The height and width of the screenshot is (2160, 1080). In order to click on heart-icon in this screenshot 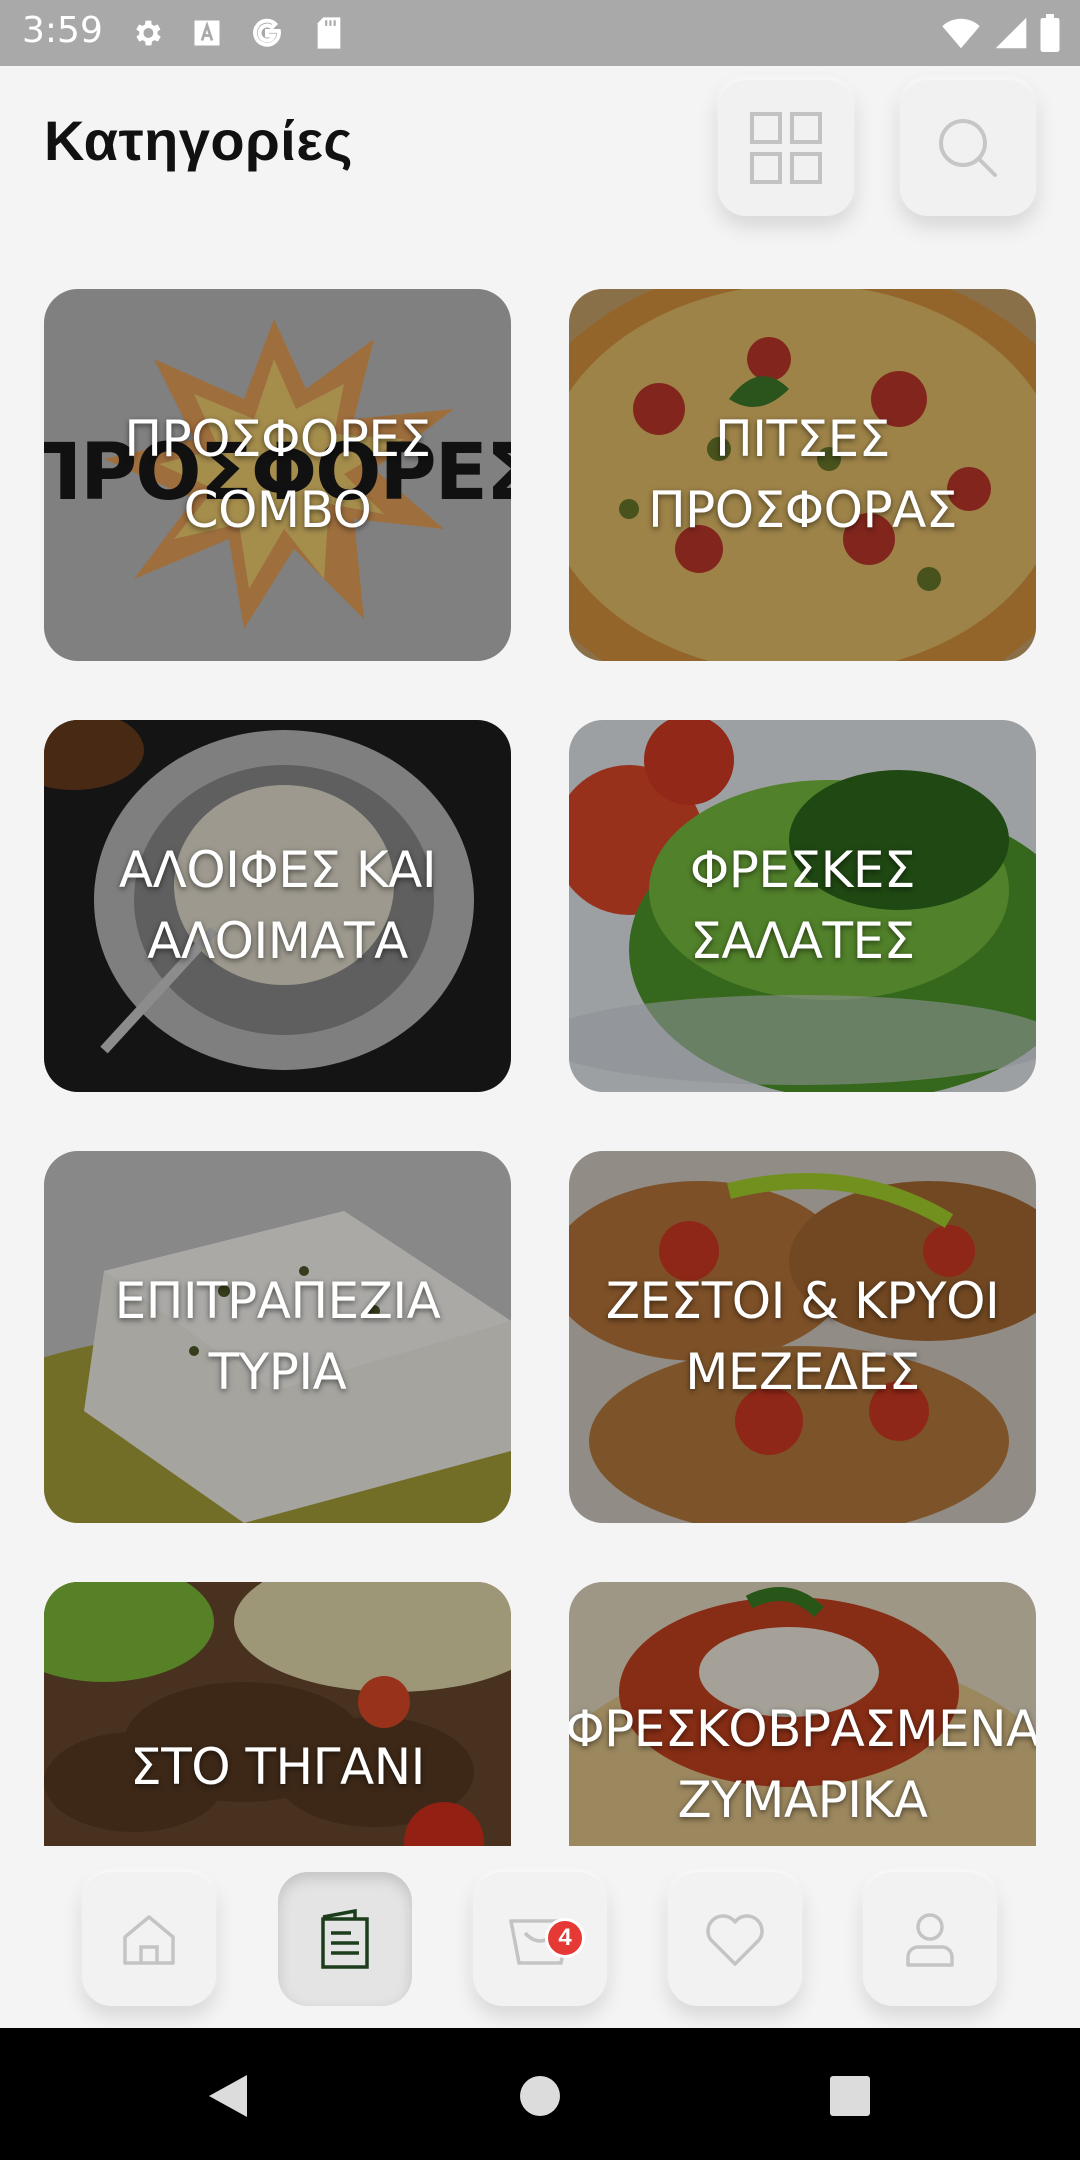, I will do `click(735, 1940)`.